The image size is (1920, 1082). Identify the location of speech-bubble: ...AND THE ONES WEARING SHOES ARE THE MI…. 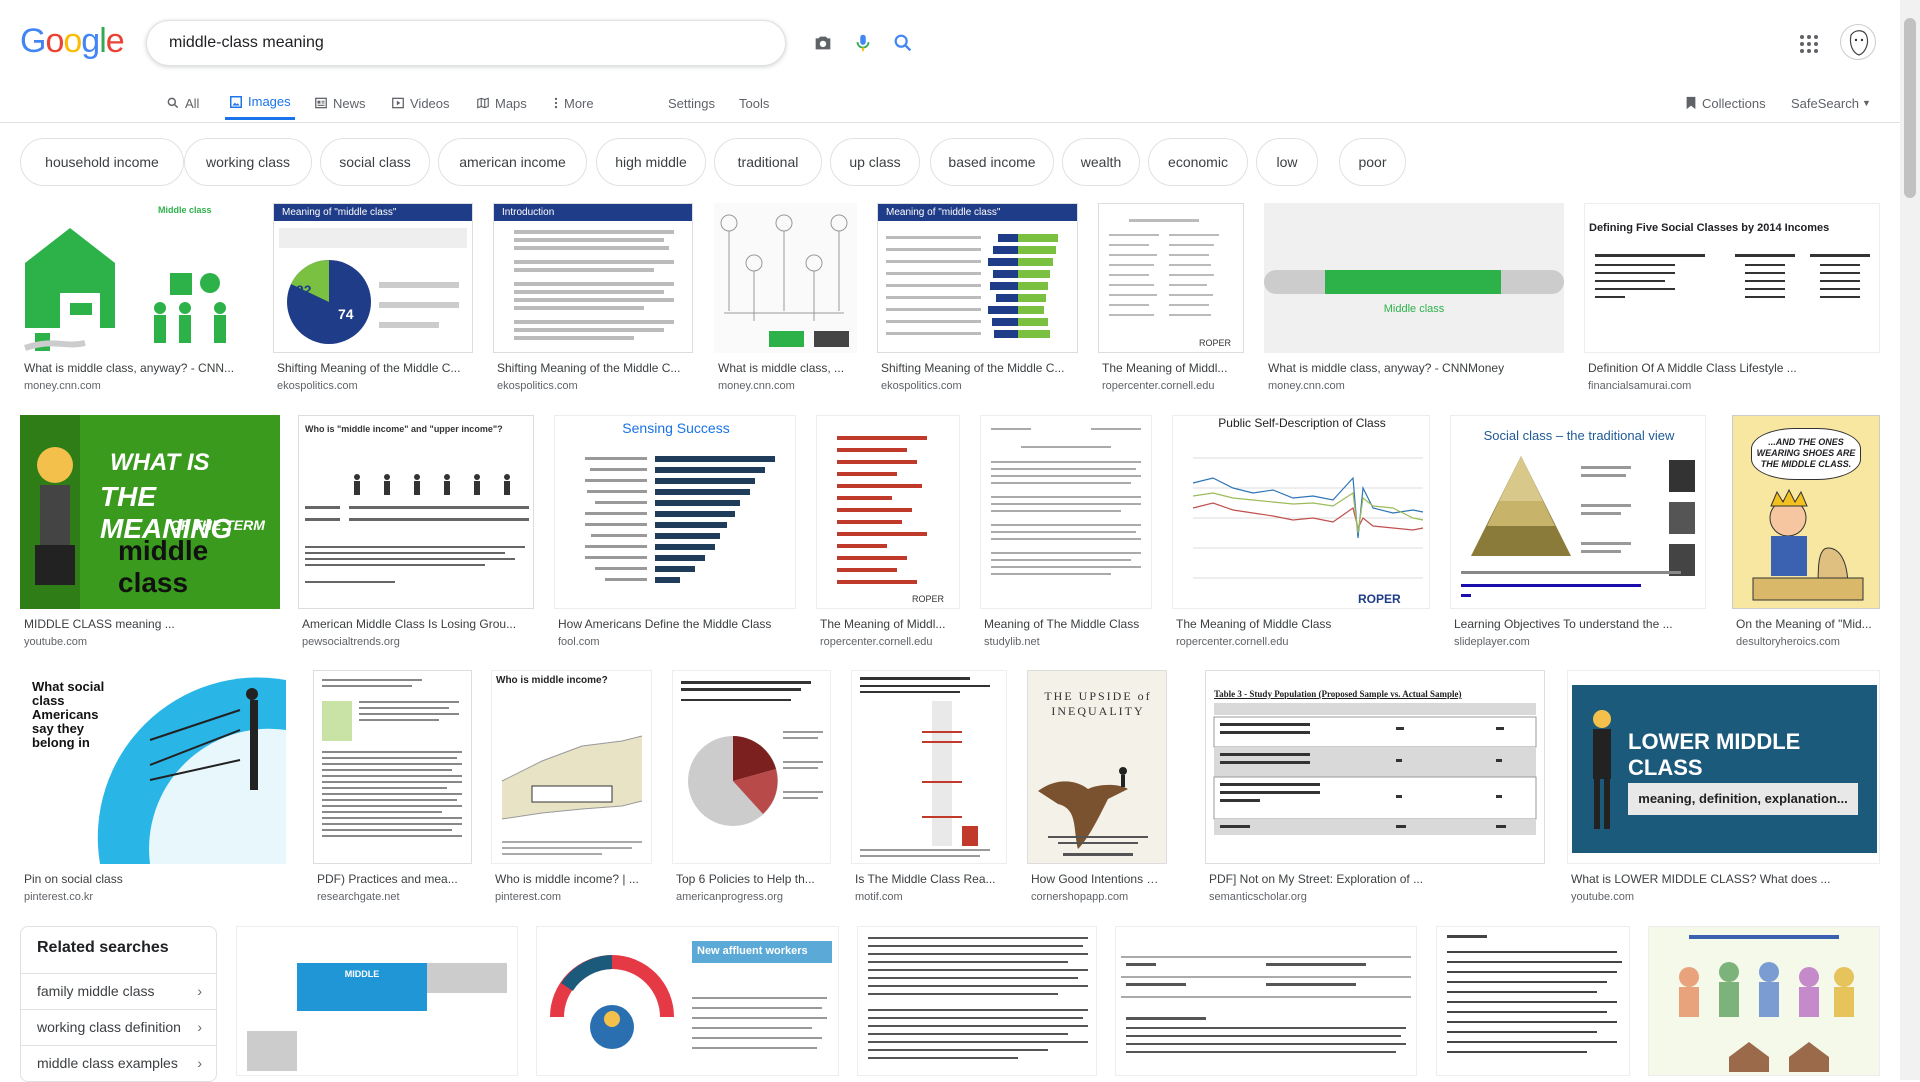
(1806, 454).